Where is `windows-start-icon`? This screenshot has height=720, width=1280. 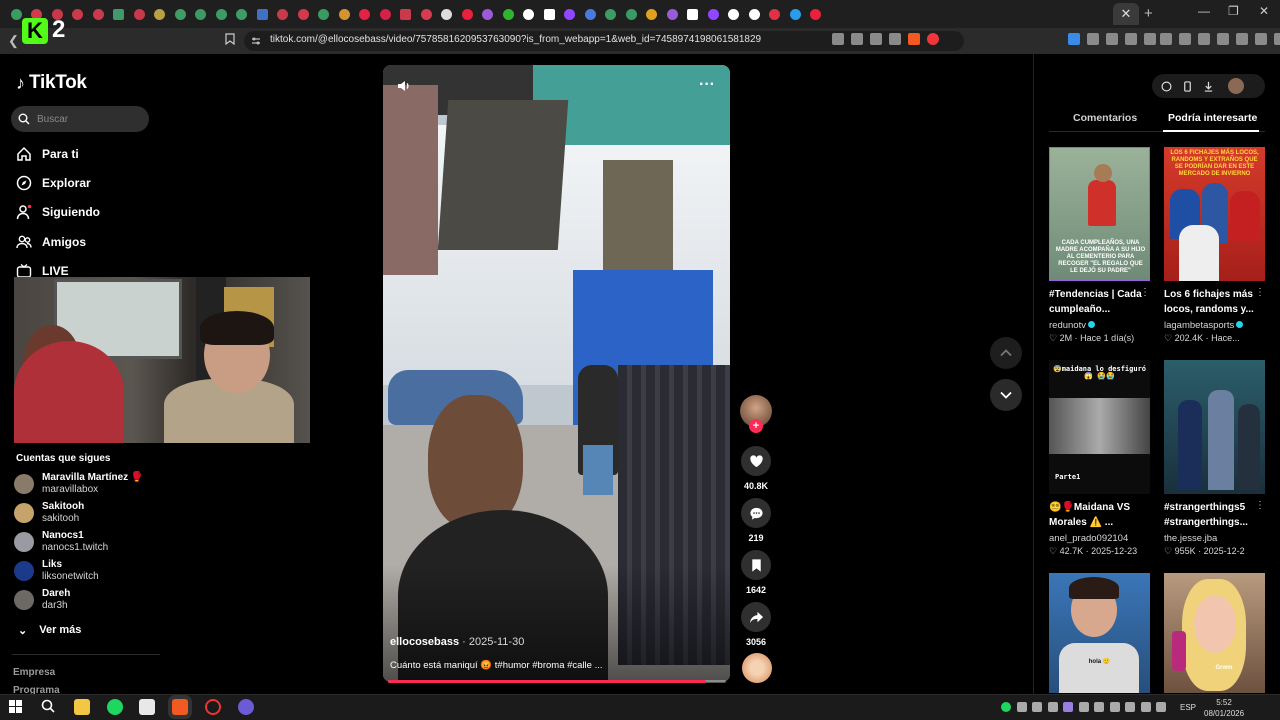 windows-start-icon is located at coordinates (15, 706).